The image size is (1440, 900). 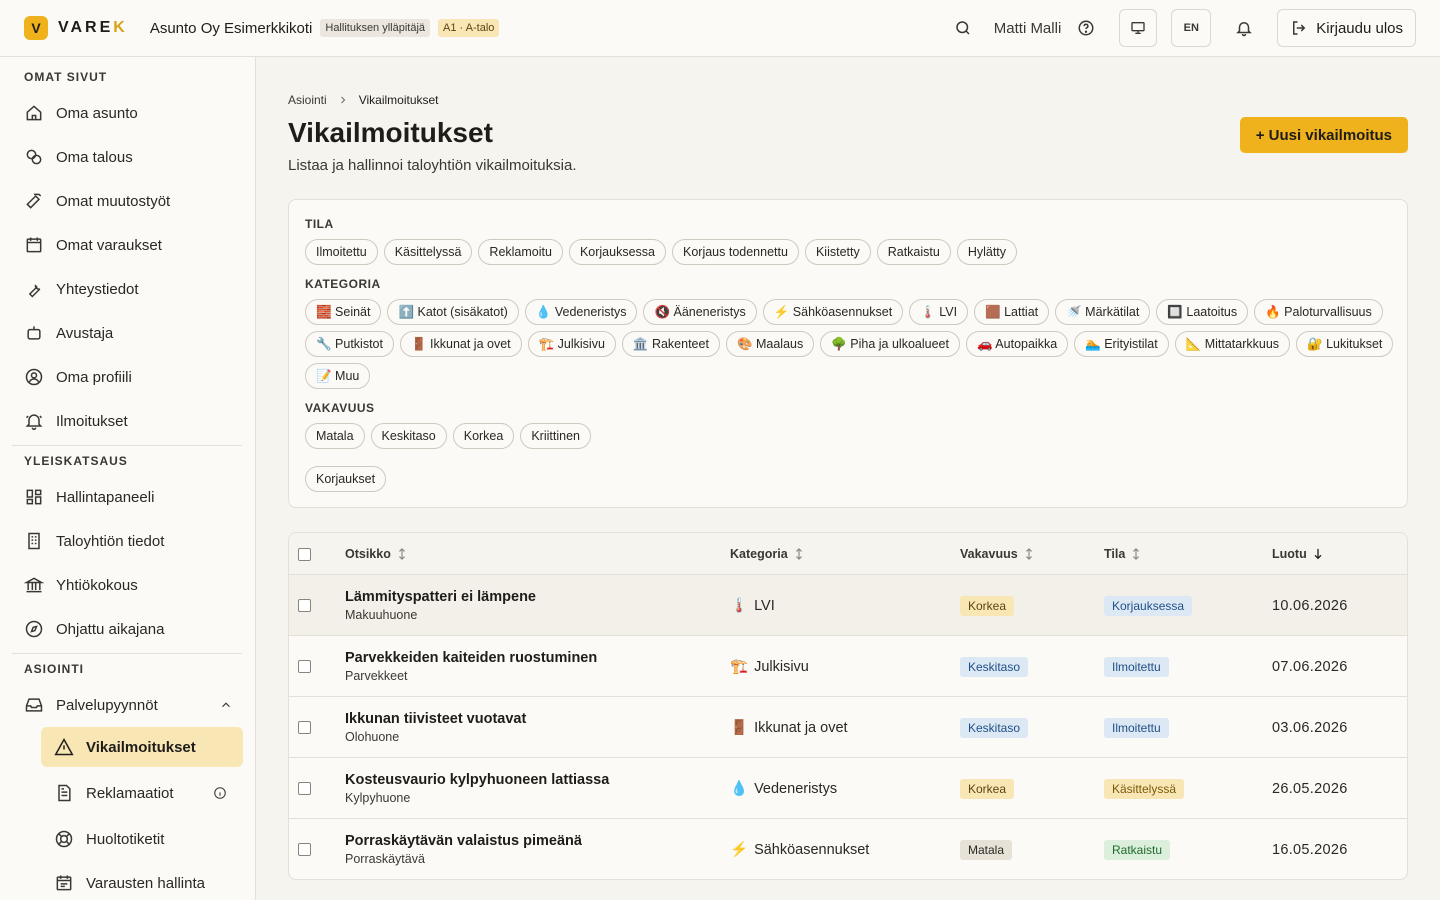 I want to click on display-mode-button, so click(x=1138, y=28).